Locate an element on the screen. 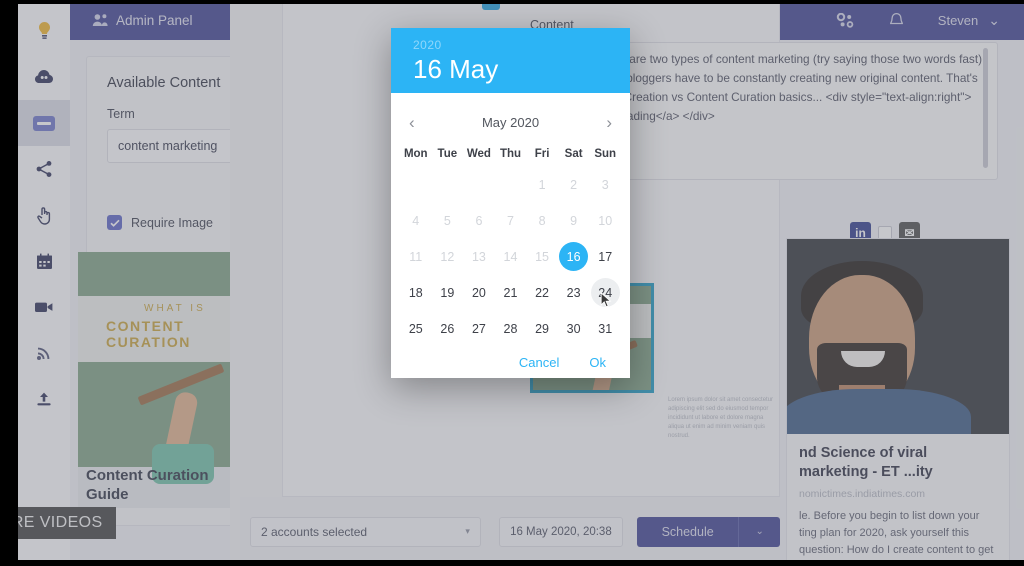 The width and height of the screenshot is (1024, 566). calendar-day-label: 30 is located at coordinates (573, 328).